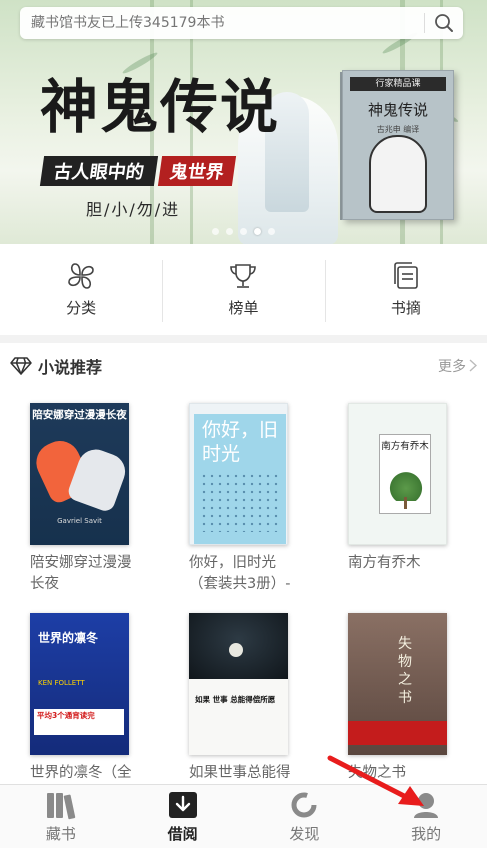 This screenshot has width=487, height=848. Describe the element at coordinates (246, 574) in the screenshot. I see `book-title: 你好，旧时光（套装共3册）-` at that location.